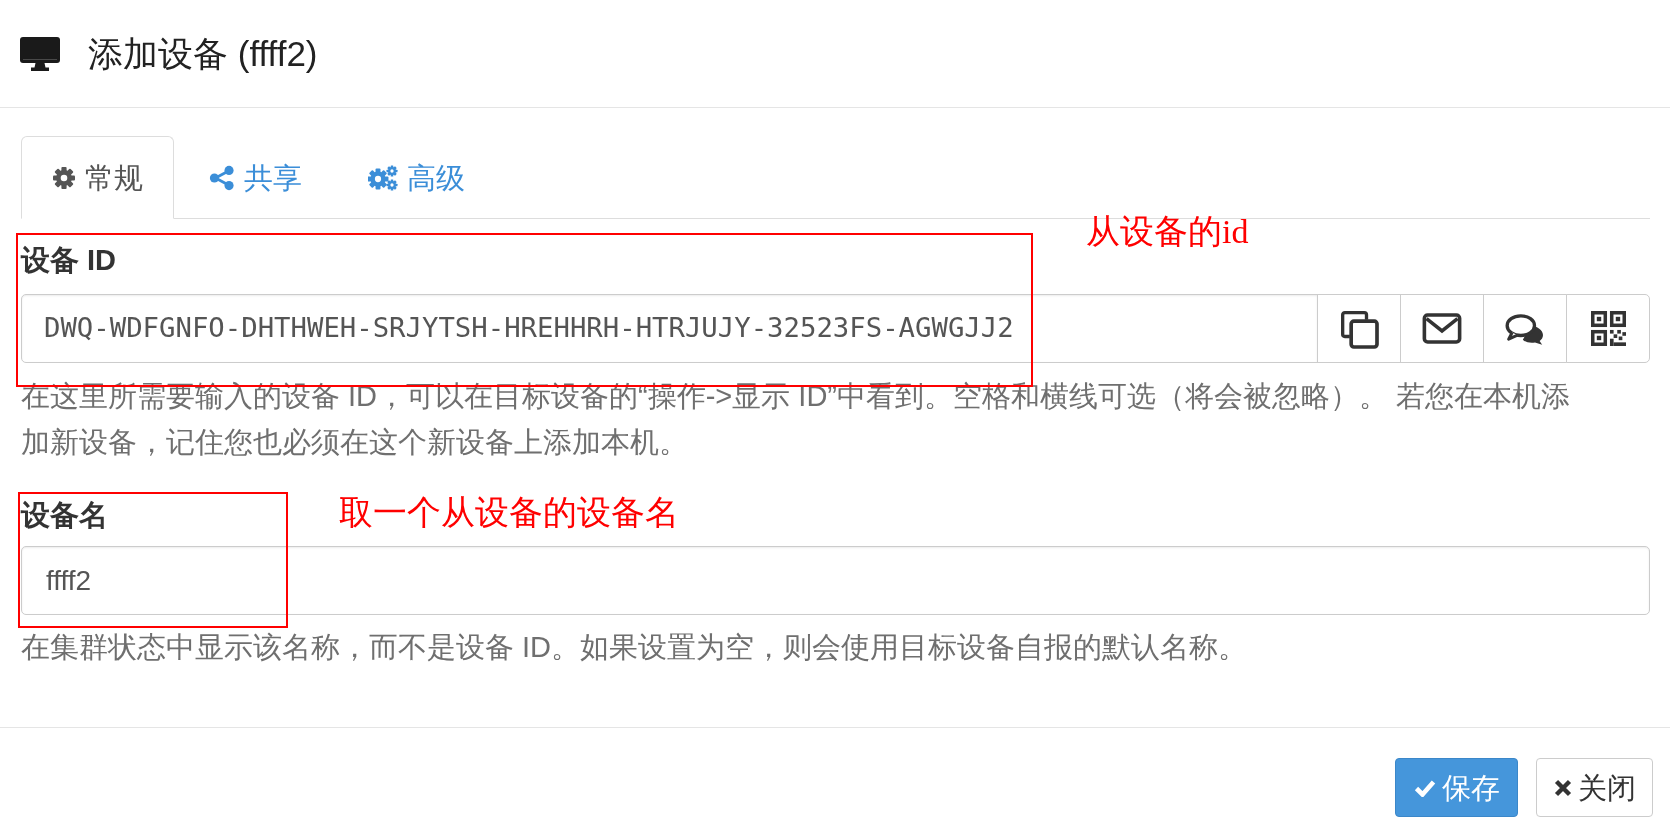  What do you see at coordinates (64, 515) in the screenshot?
I see `field-label: 设备名` at bounding box center [64, 515].